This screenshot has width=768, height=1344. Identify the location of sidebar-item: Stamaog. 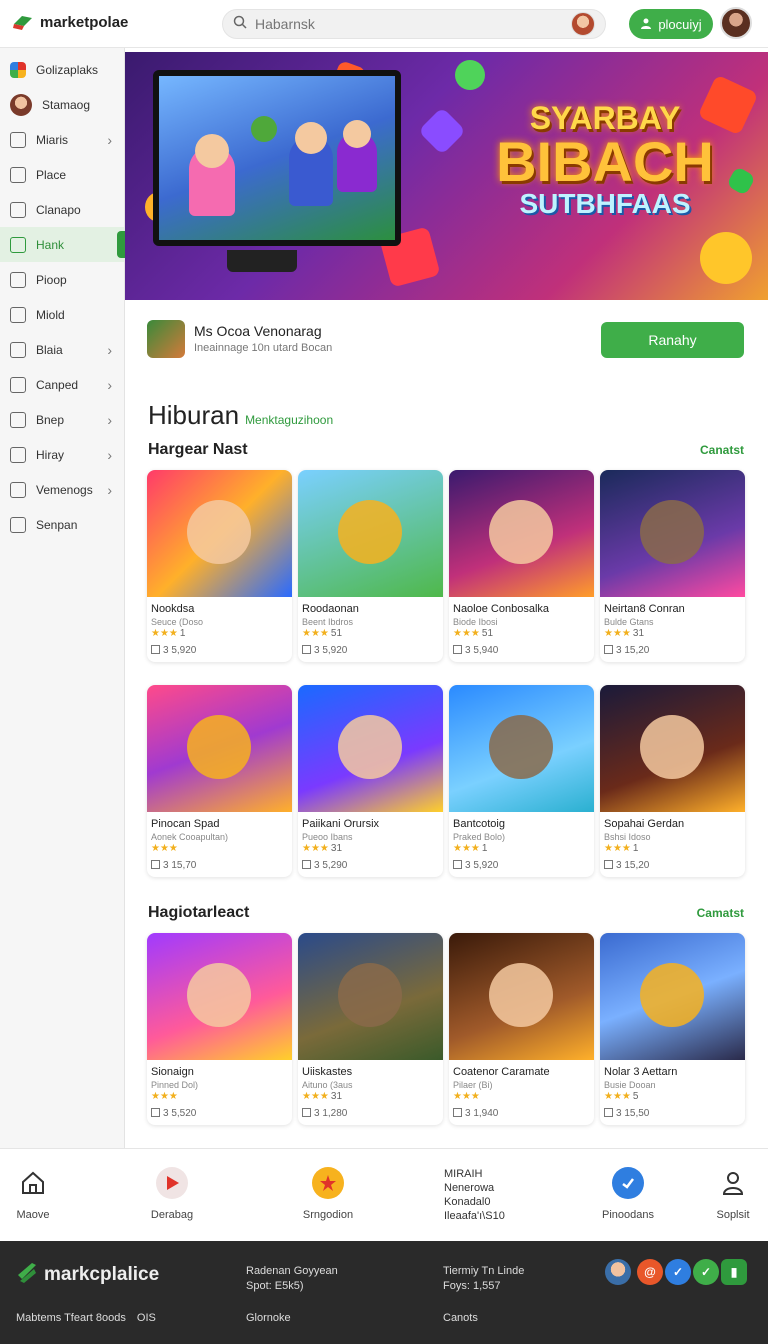
(62, 104).